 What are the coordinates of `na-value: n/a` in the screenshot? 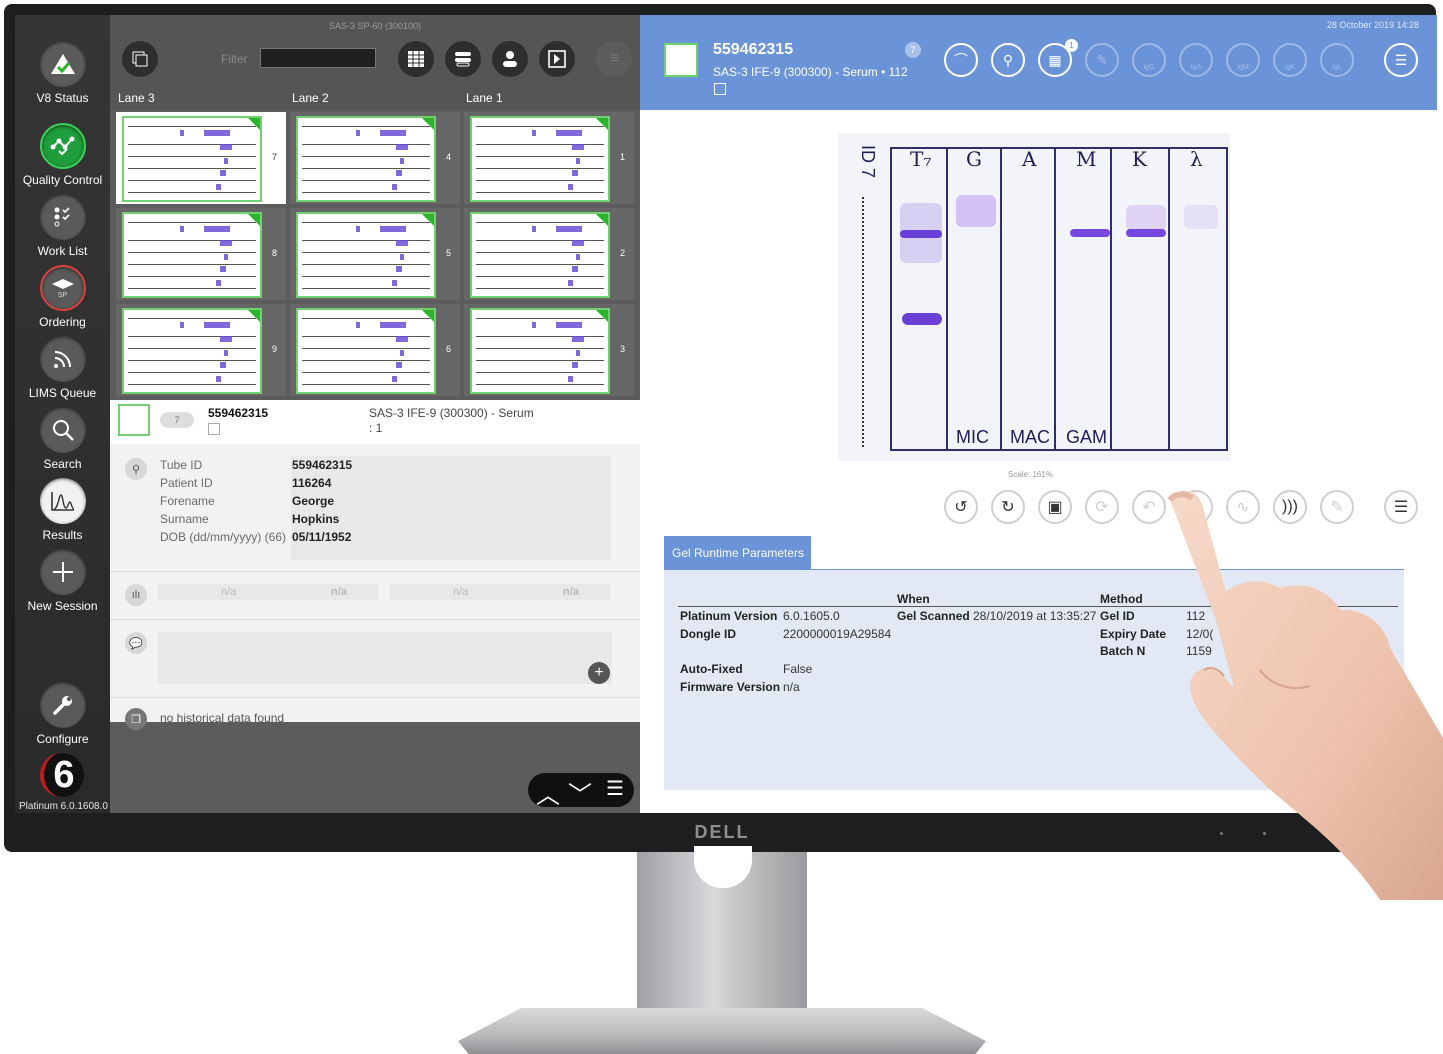 It's located at (229, 592).